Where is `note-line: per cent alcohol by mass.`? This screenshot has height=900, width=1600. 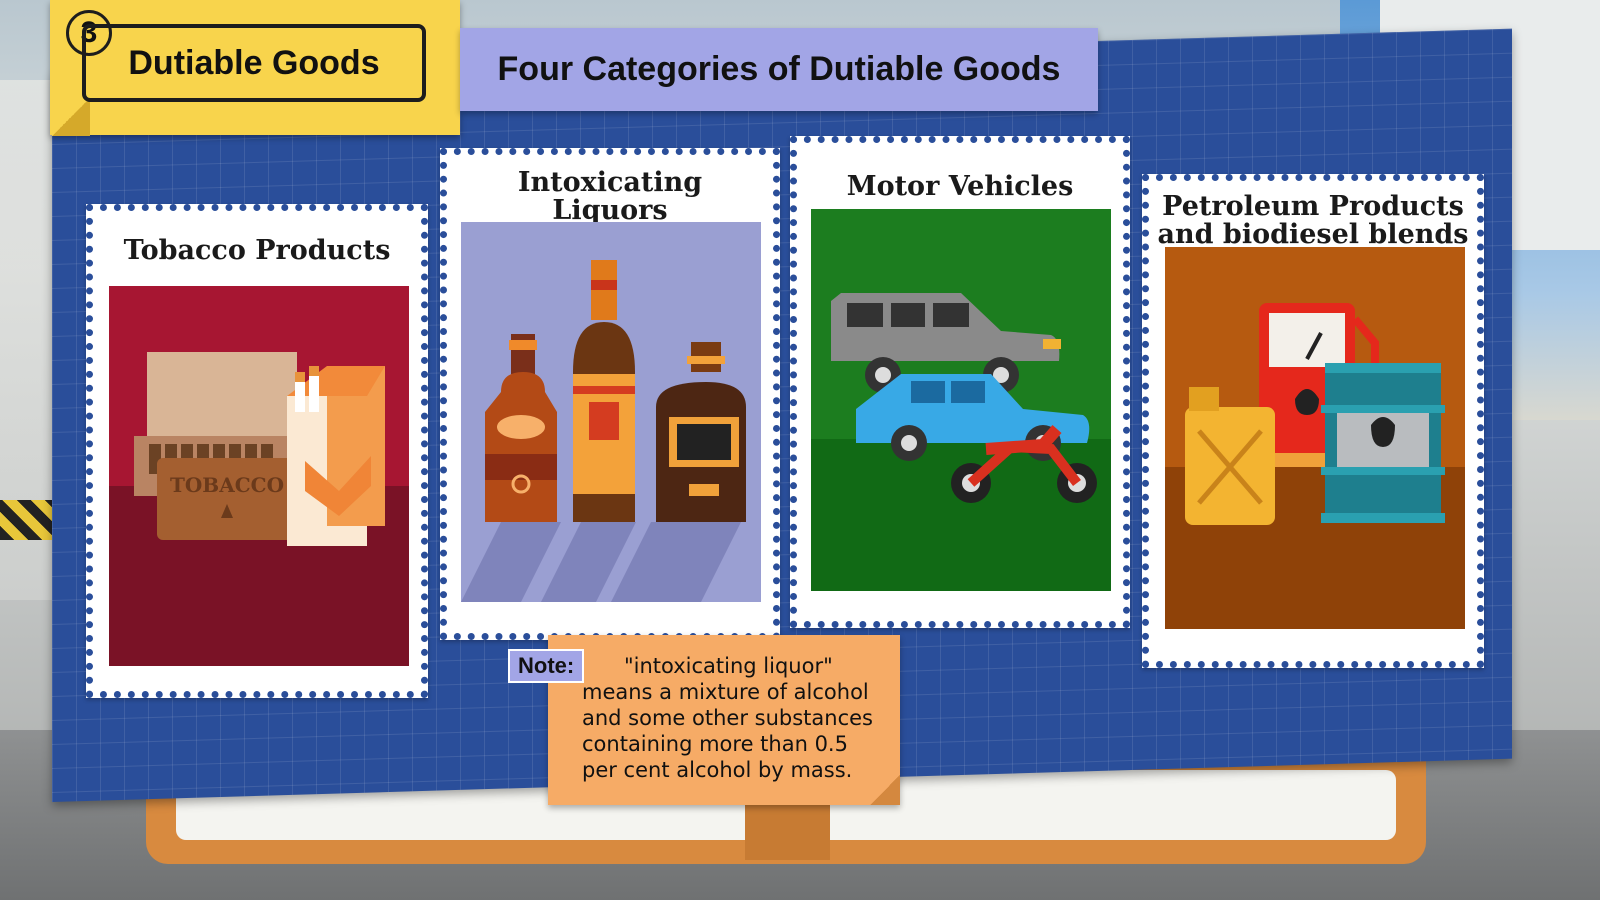
note-line: per cent alcohol by mass. is located at coordinates (717, 770).